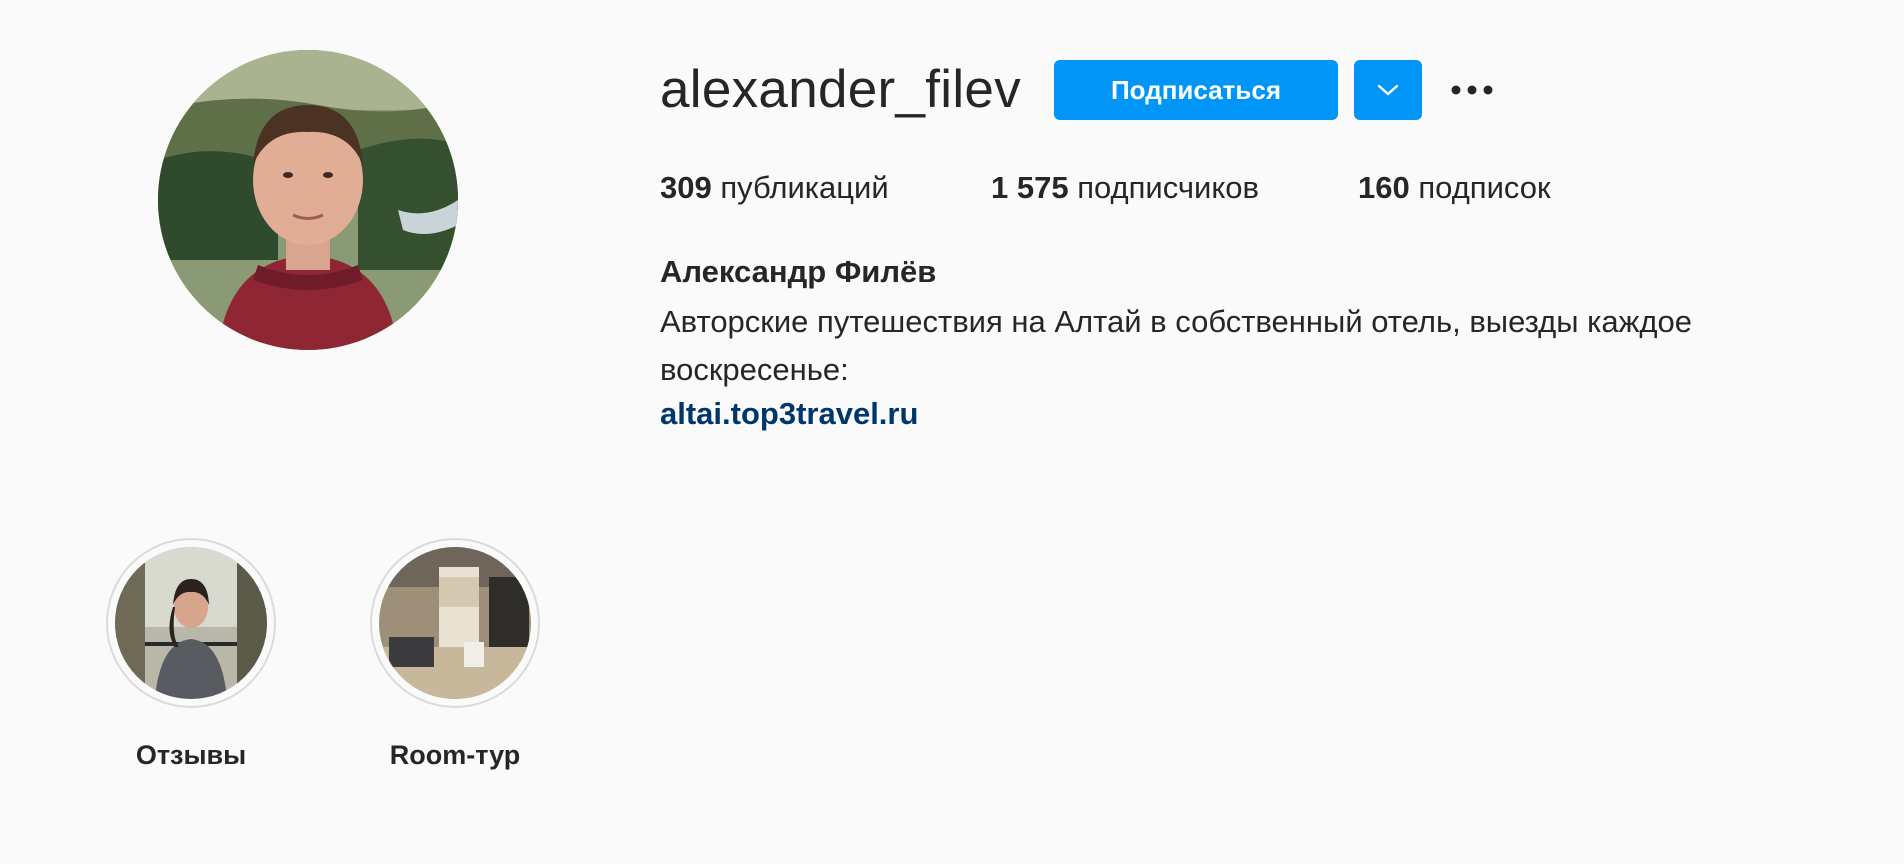 Image resolution: width=1904 pixels, height=864 pixels. I want to click on chevron-down-icon, so click(1388, 90).